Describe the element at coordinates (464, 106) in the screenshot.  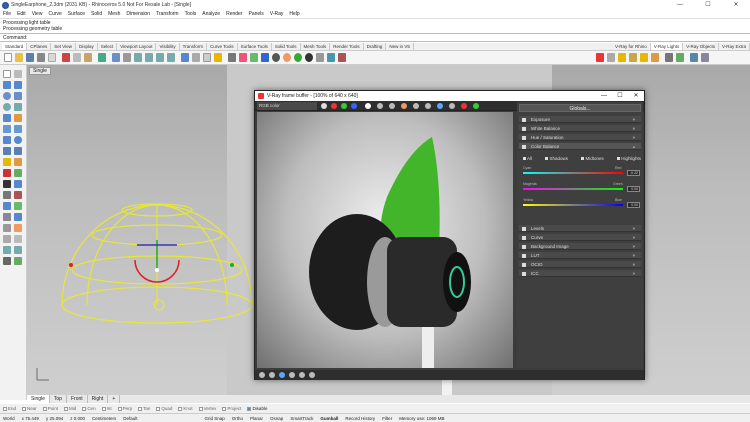
I see `stop-render-icon` at that location.